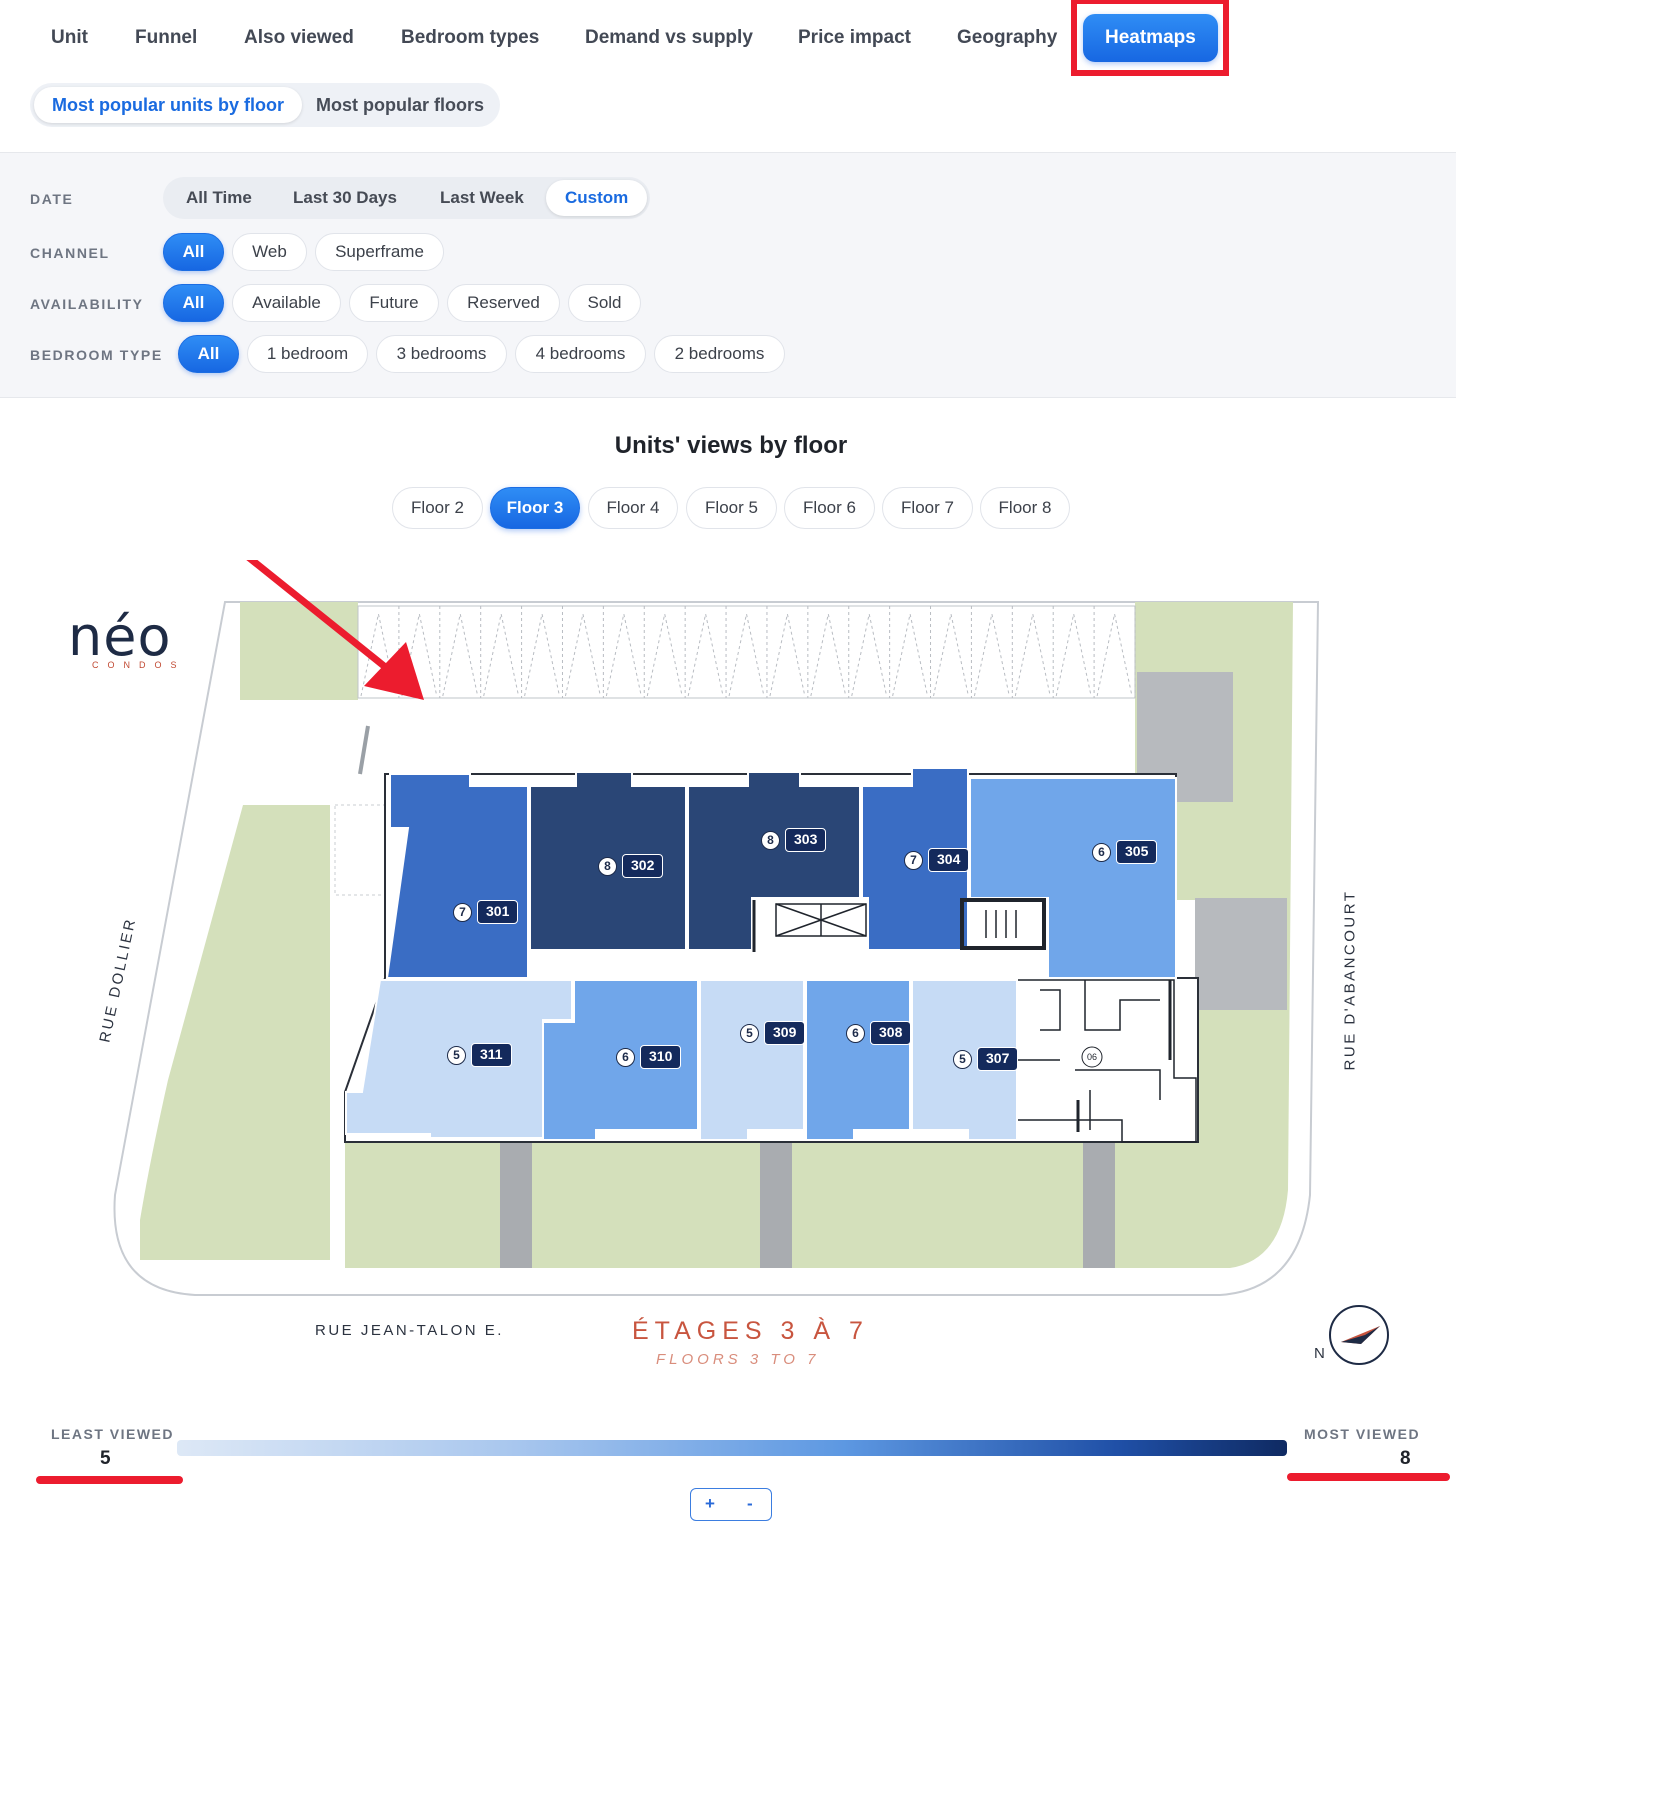 The width and height of the screenshot is (1671, 1800). I want to click on availability-all: All, so click(193, 303).